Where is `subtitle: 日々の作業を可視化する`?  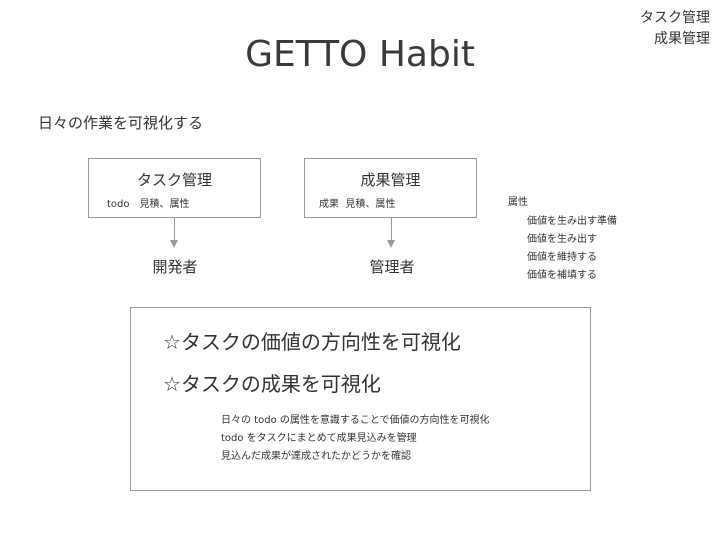 subtitle: 日々の作業を可視化する is located at coordinates (121, 123).